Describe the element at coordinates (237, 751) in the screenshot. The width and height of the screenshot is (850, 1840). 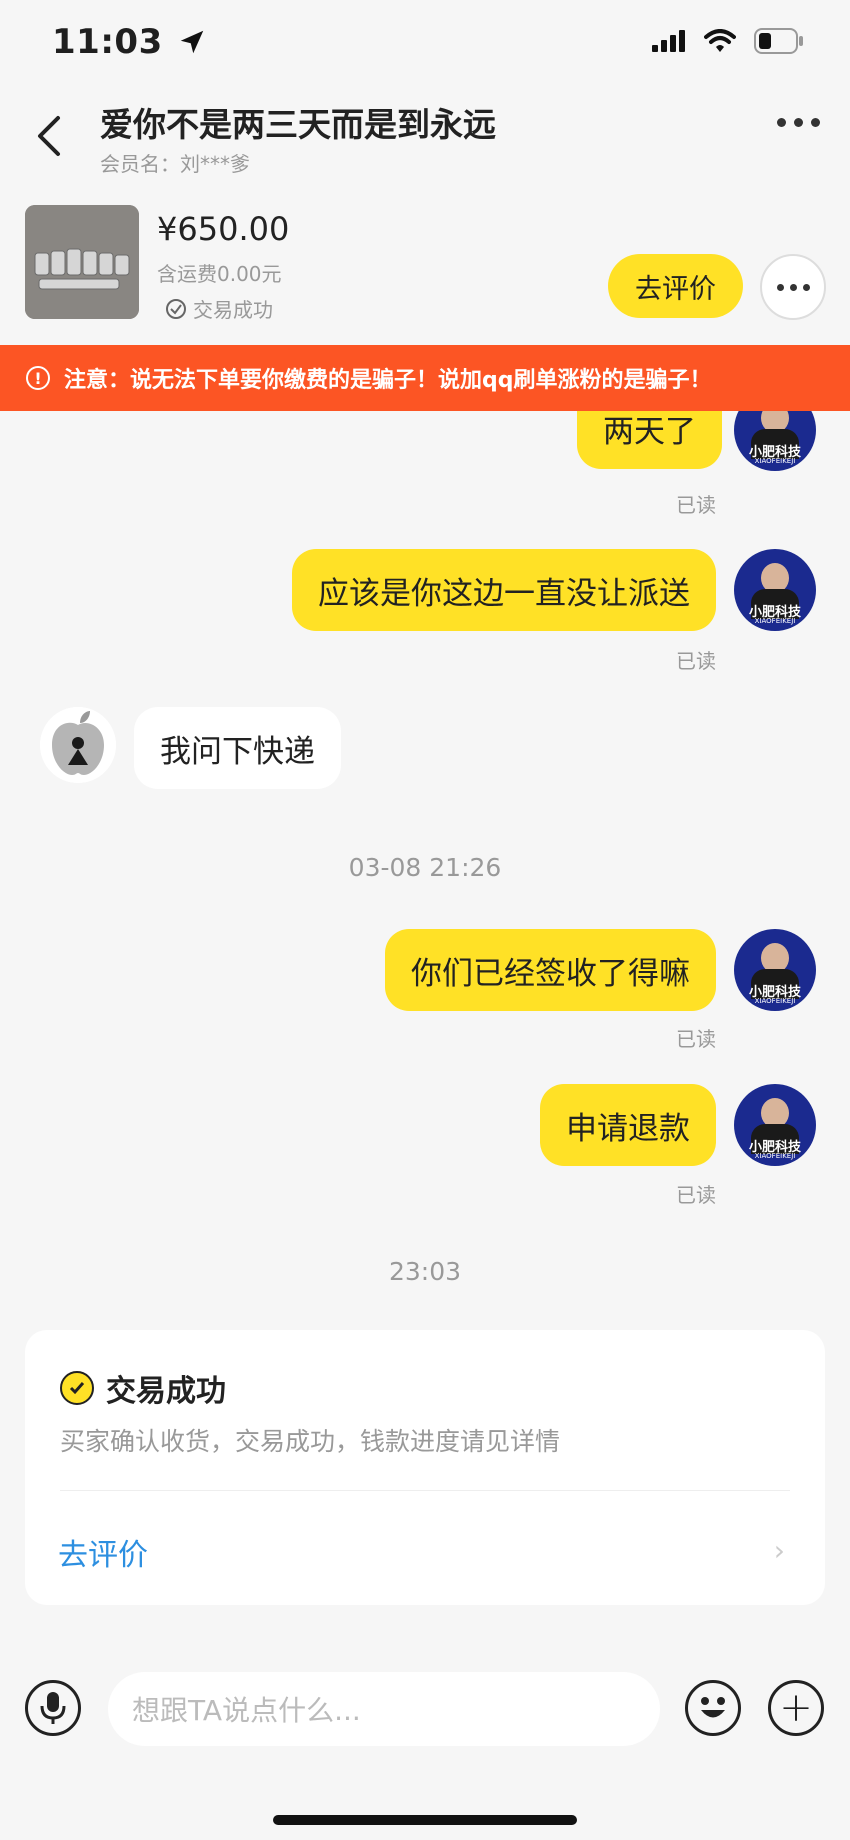
I see `message-text: 我问下快递` at that location.